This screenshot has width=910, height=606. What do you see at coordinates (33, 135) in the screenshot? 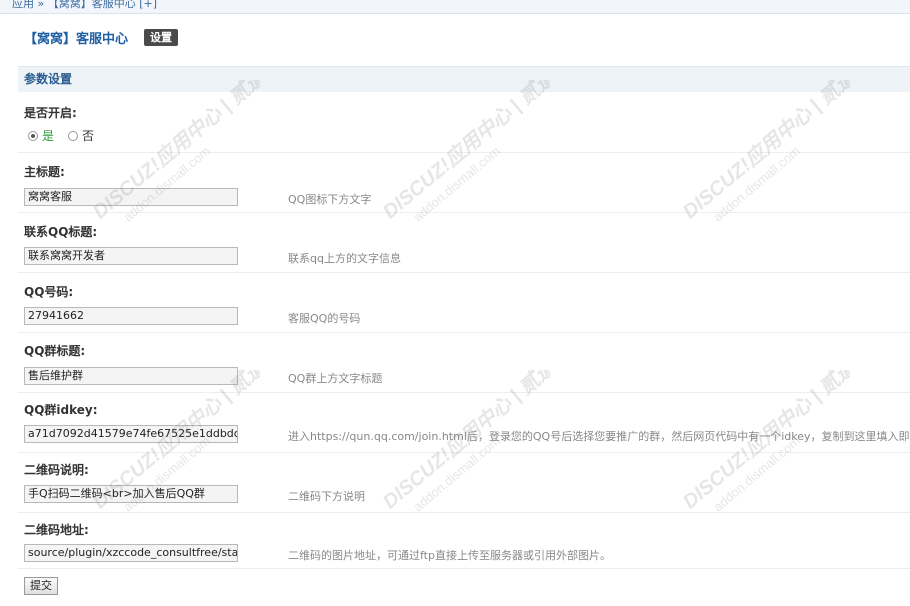
I see `radio-yes` at bounding box center [33, 135].